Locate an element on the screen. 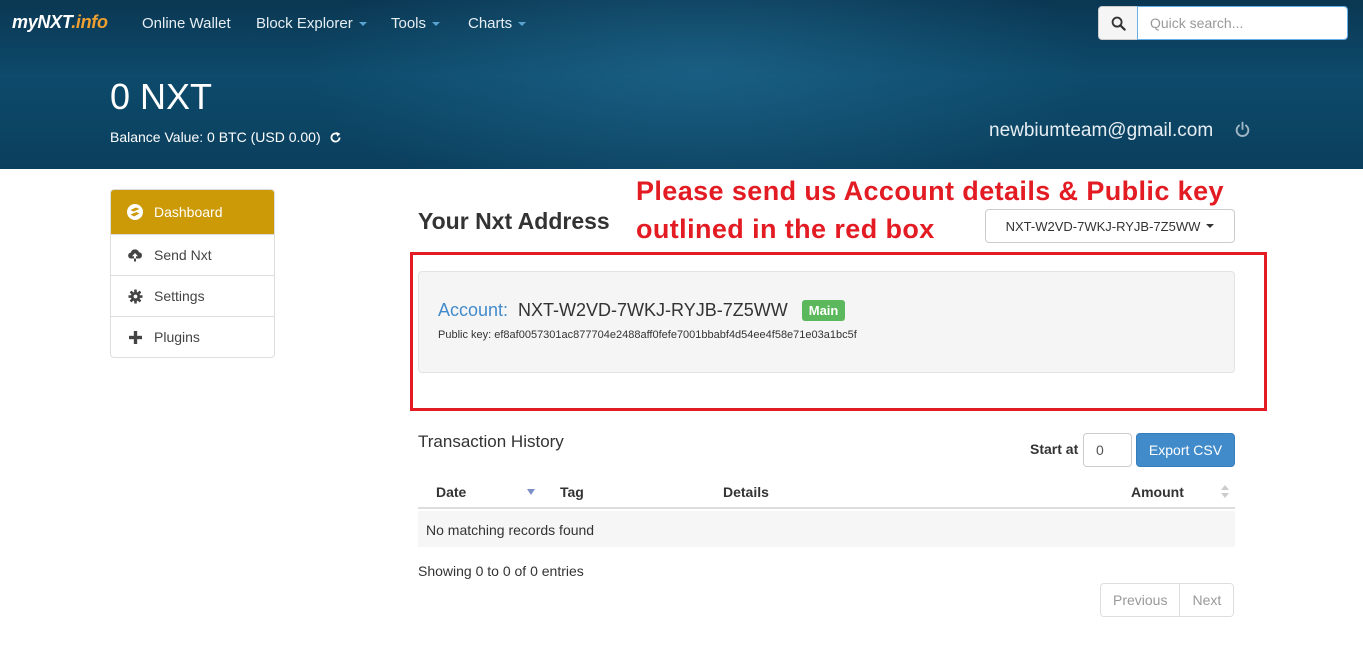  sort-icon is located at coordinates (1225, 491).